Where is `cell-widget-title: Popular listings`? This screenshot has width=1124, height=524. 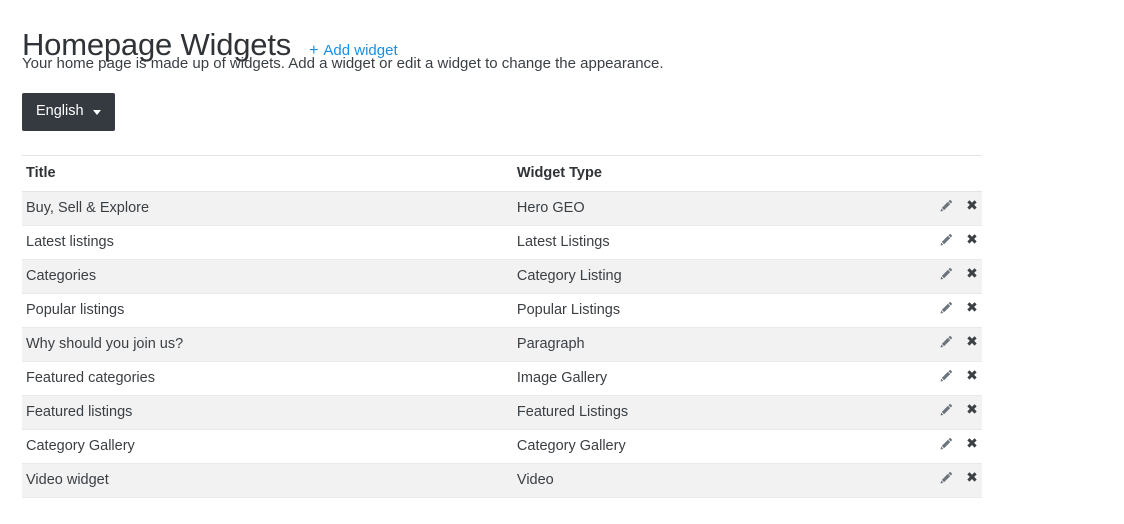
cell-widget-title: Popular listings is located at coordinates (269, 310).